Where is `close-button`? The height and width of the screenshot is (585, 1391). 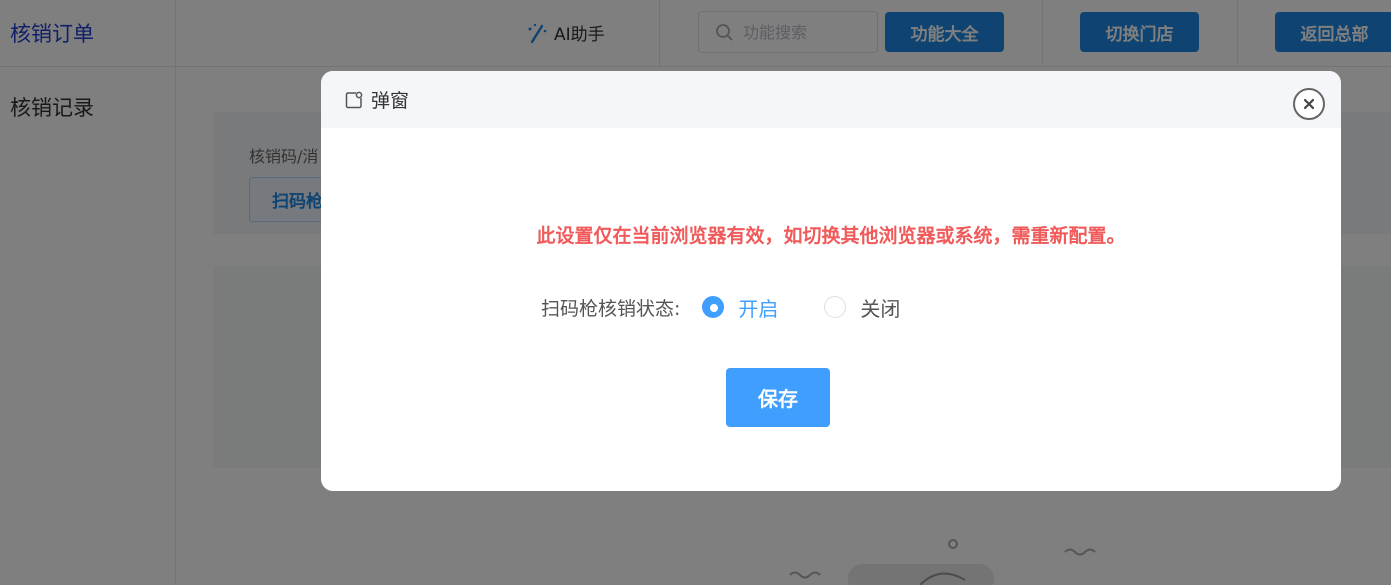 close-button is located at coordinates (1309, 104).